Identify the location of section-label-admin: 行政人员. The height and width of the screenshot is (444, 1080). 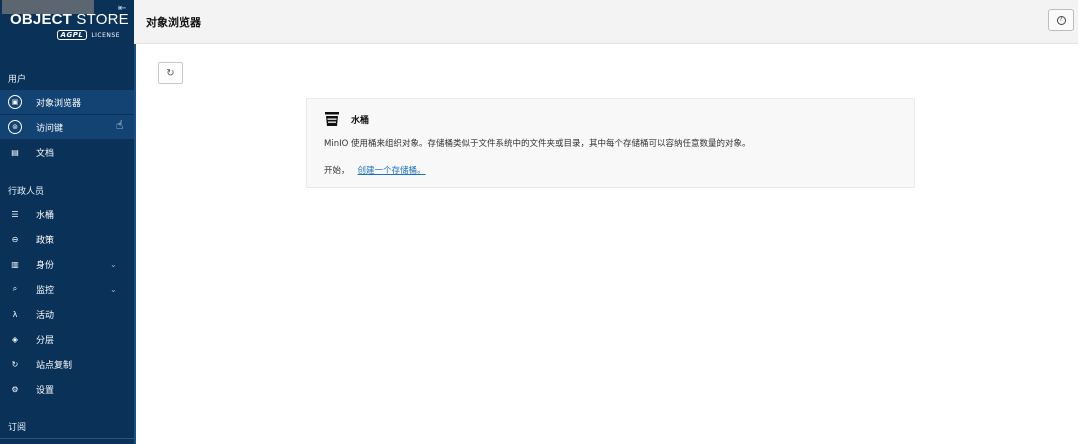
(26, 192).